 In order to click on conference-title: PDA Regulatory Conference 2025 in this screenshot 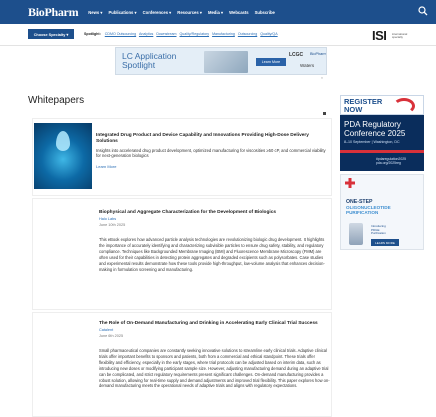, I will do `click(375, 129)`.